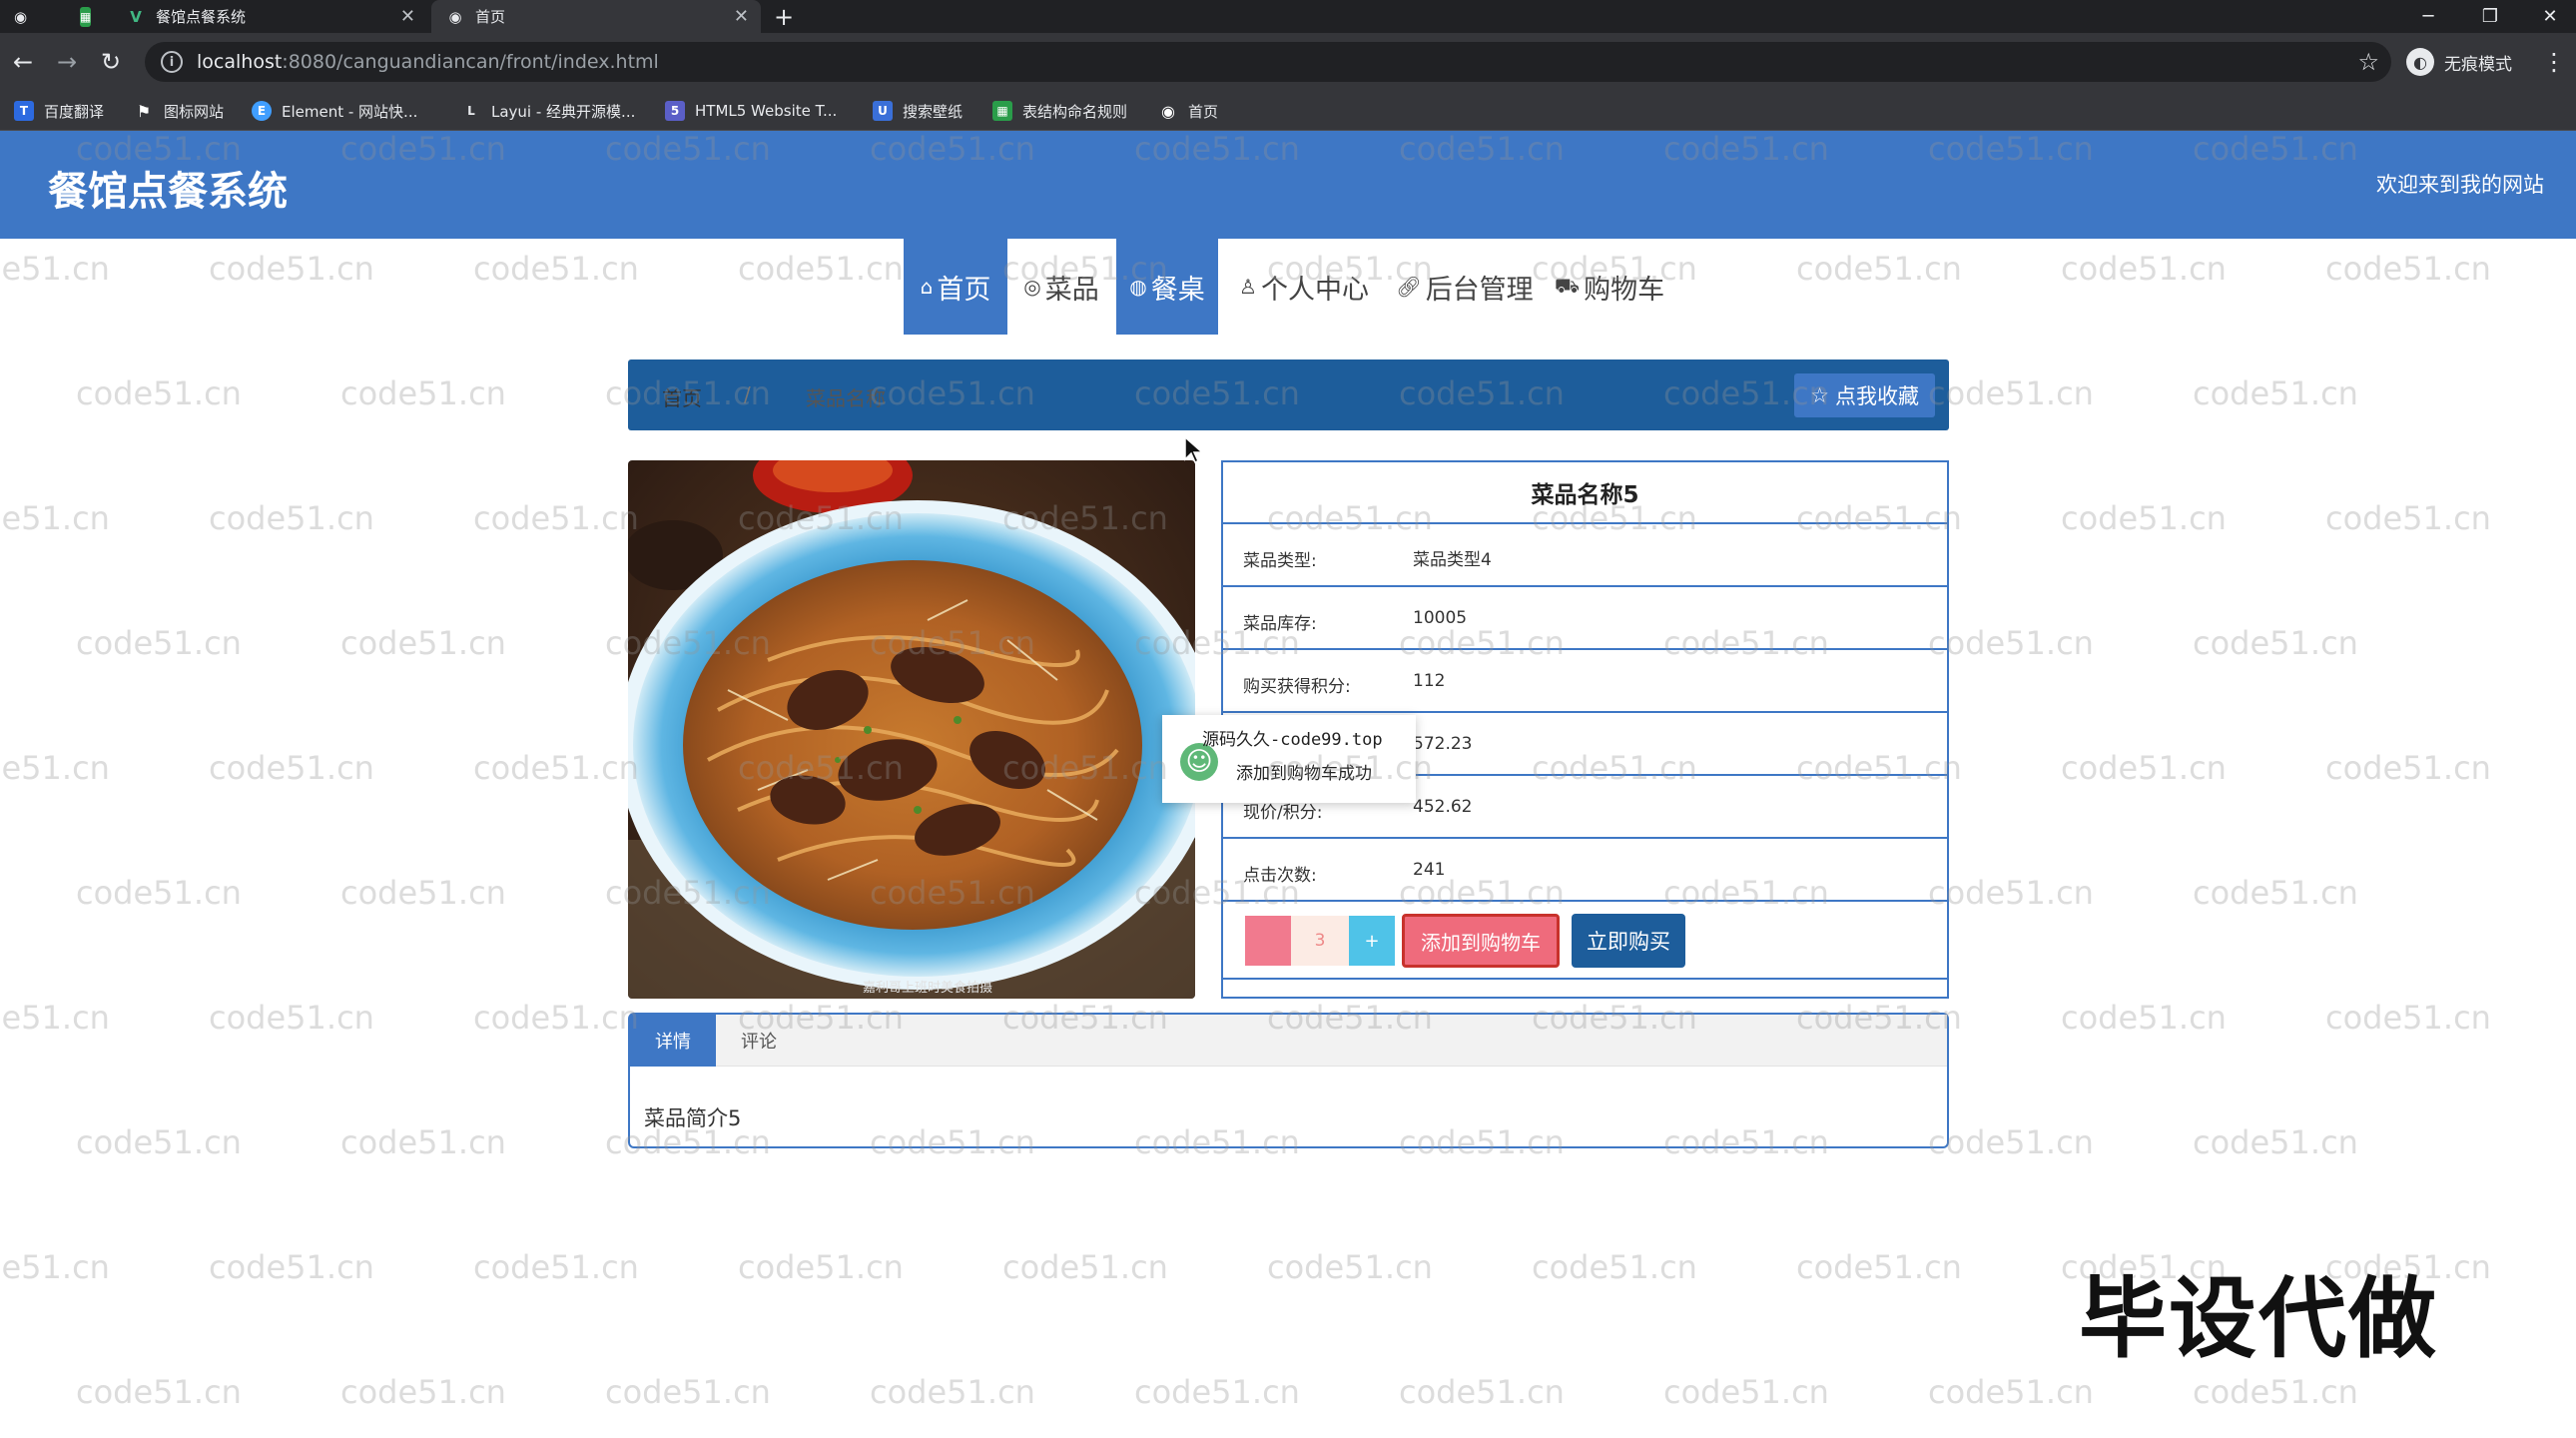 The width and height of the screenshot is (2576, 1438). What do you see at coordinates (933, 111) in the screenshot?
I see `bookmark-label: 搜索壁纸` at bounding box center [933, 111].